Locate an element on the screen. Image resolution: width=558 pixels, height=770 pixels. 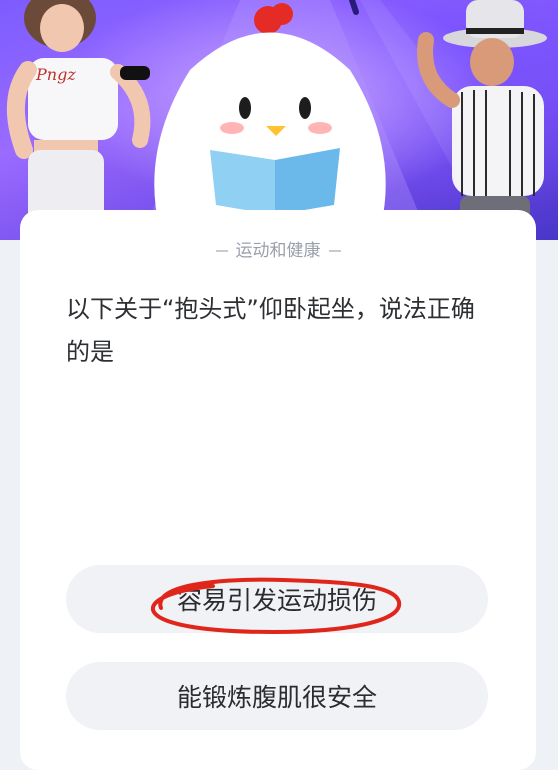
woman-character: Pngz is located at coordinates (79, 120).